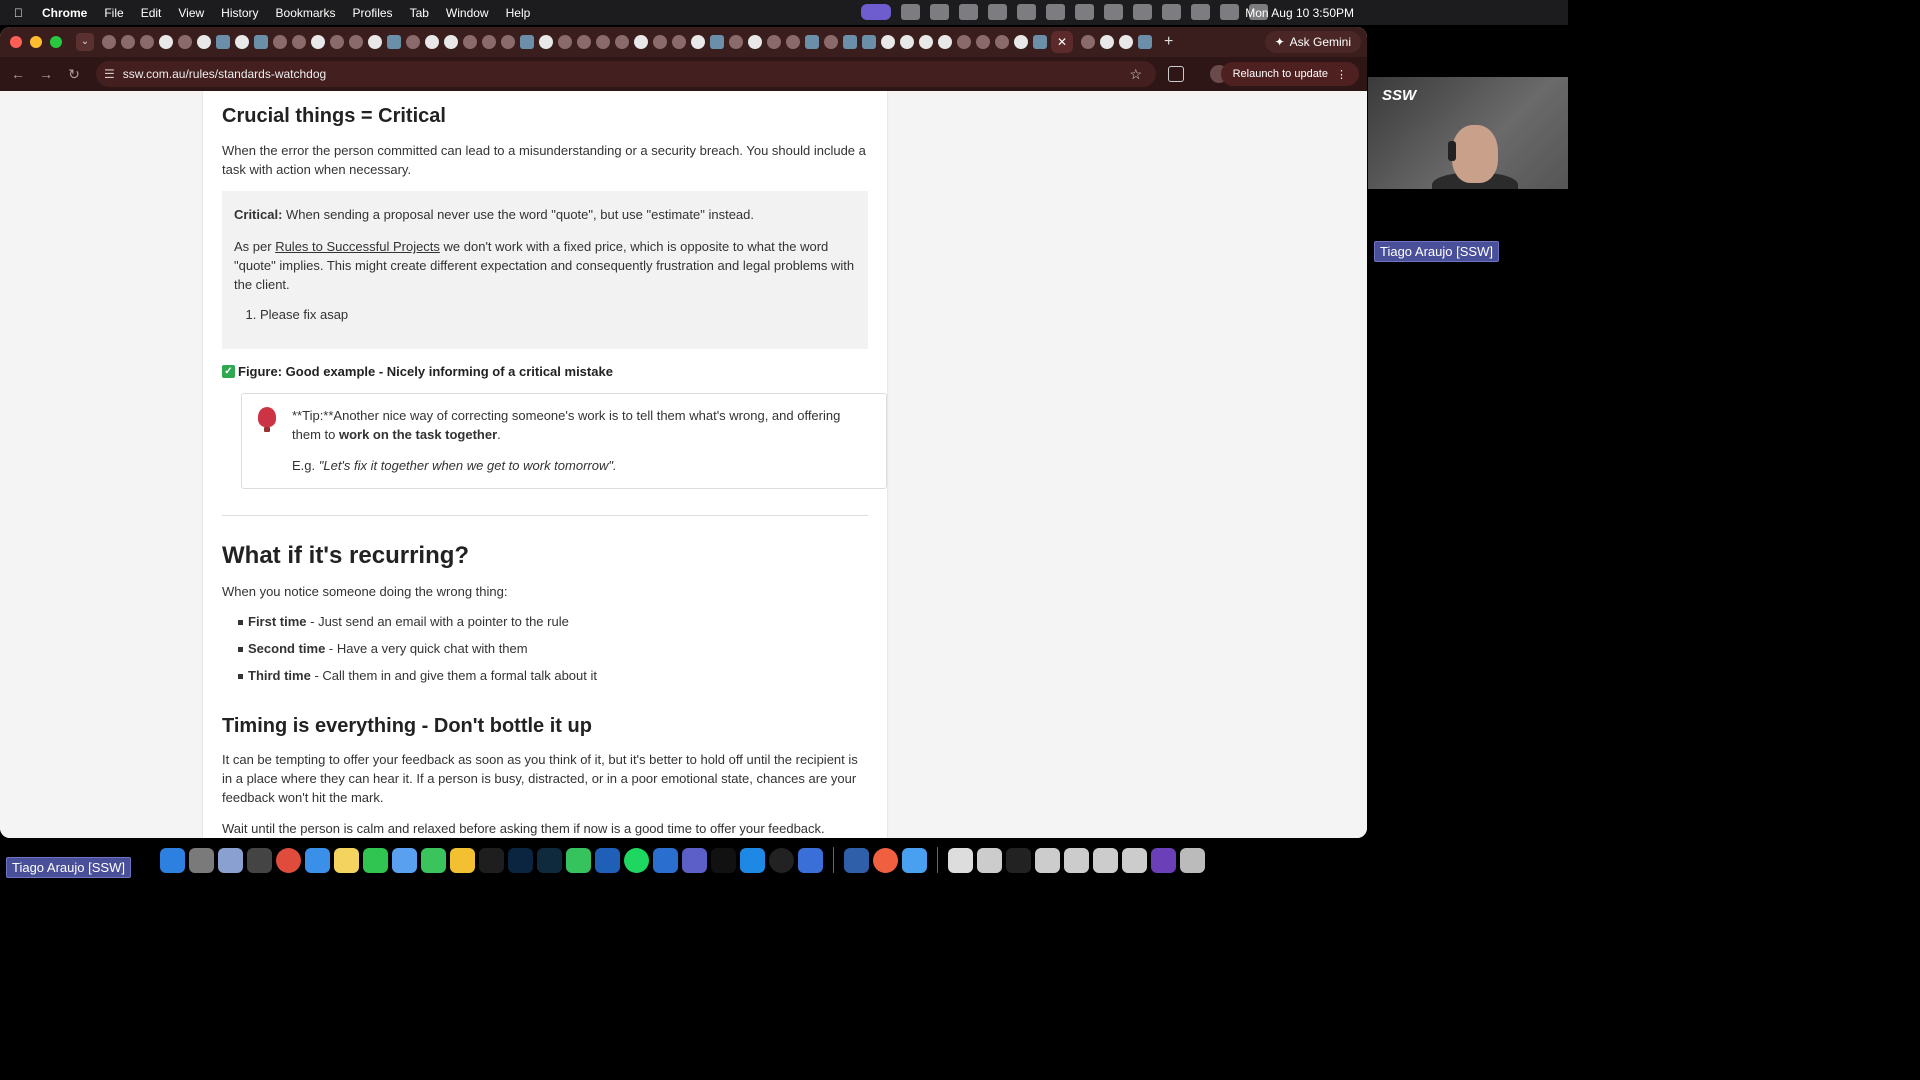  What do you see at coordinates (1200, 12) in the screenshot?
I see `wifi-icon` at bounding box center [1200, 12].